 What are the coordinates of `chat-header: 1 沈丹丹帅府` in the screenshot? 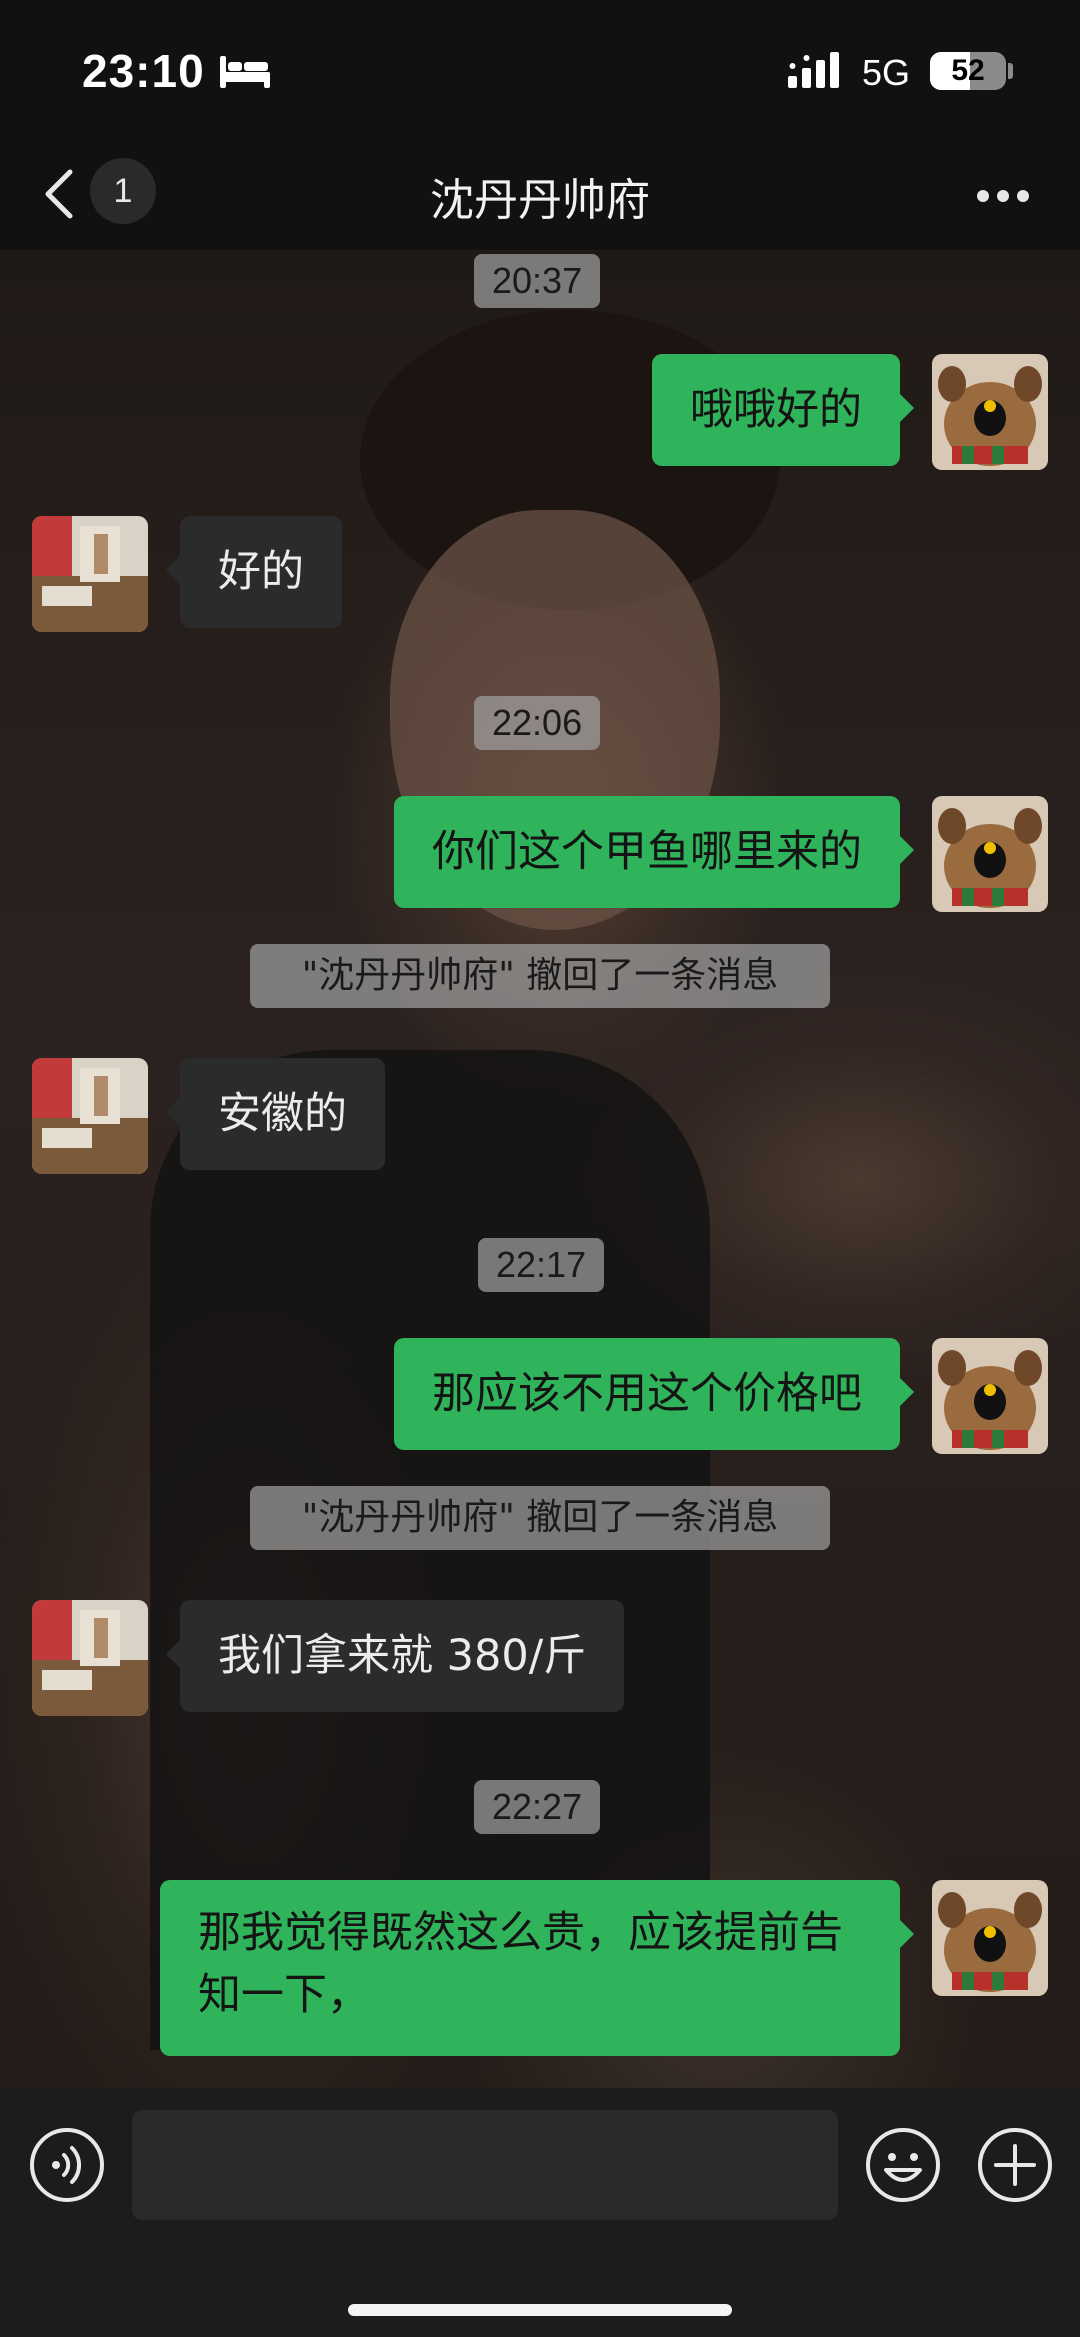 It's located at (540, 195).